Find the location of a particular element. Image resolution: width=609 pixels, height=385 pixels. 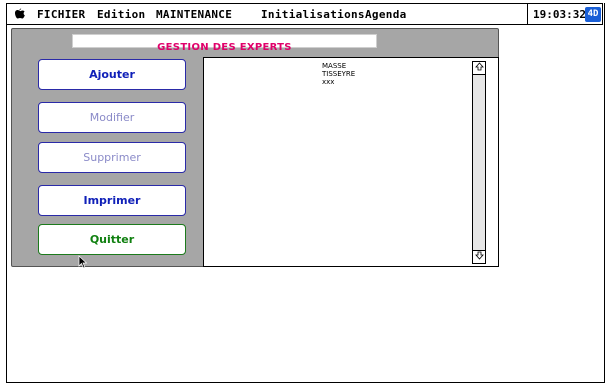

menu-fichier: FICHIER is located at coordinates (61, 14).